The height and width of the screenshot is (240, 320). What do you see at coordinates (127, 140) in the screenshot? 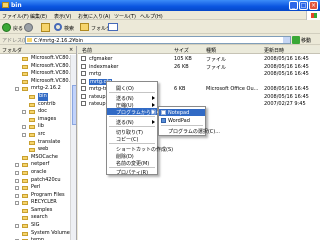
I see `menu-item-label: コピー(C)` at bounding box center [127, 140].